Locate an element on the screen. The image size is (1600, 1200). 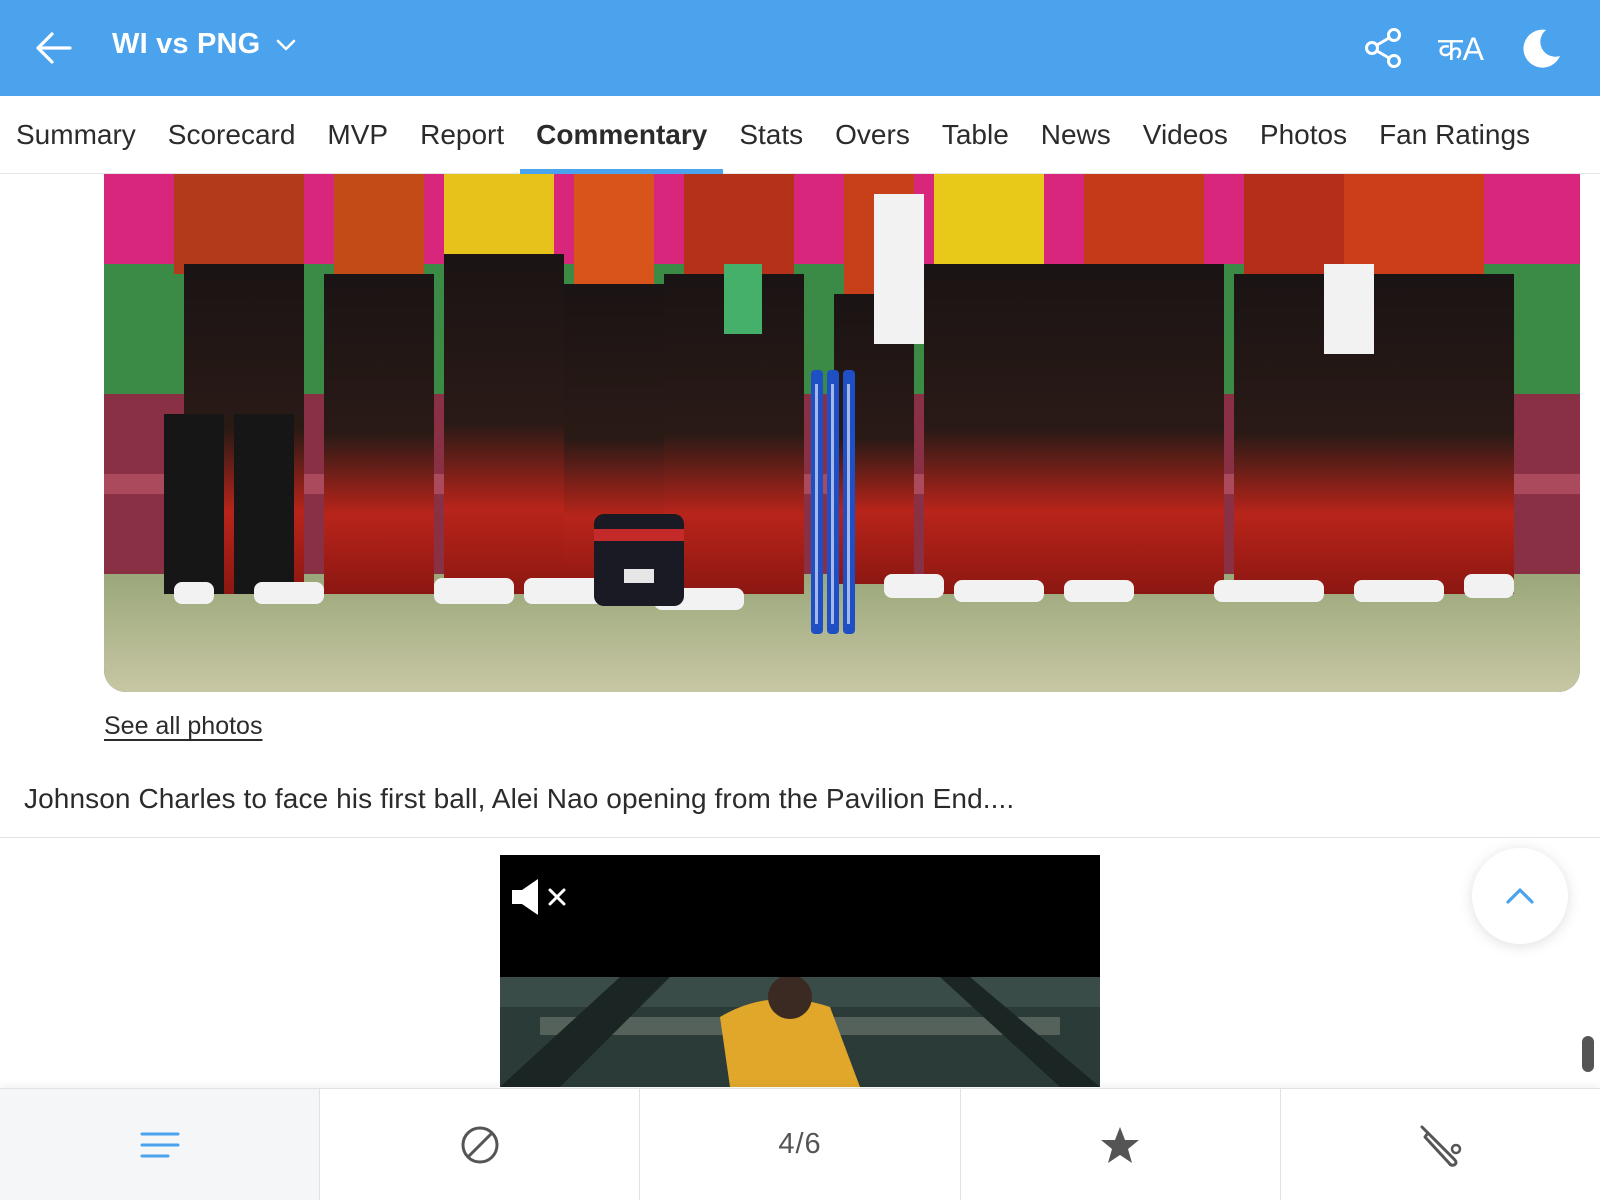
tab-report: Report is located at coordinates (462, 135).